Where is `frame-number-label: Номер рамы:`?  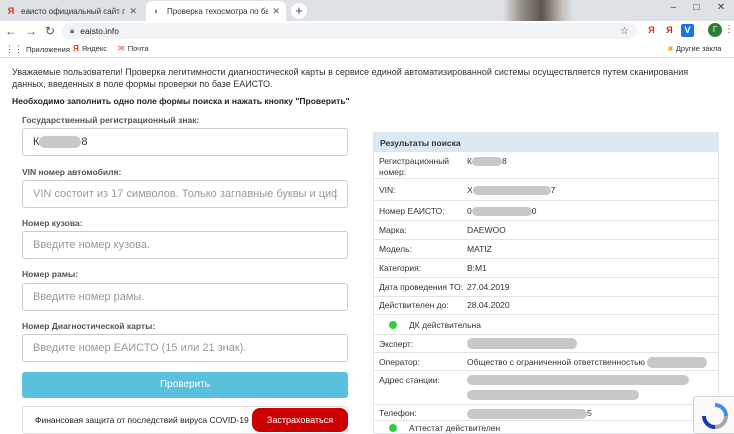 frame-number-label: Номер рамы: is located at coordinates (50, 274).